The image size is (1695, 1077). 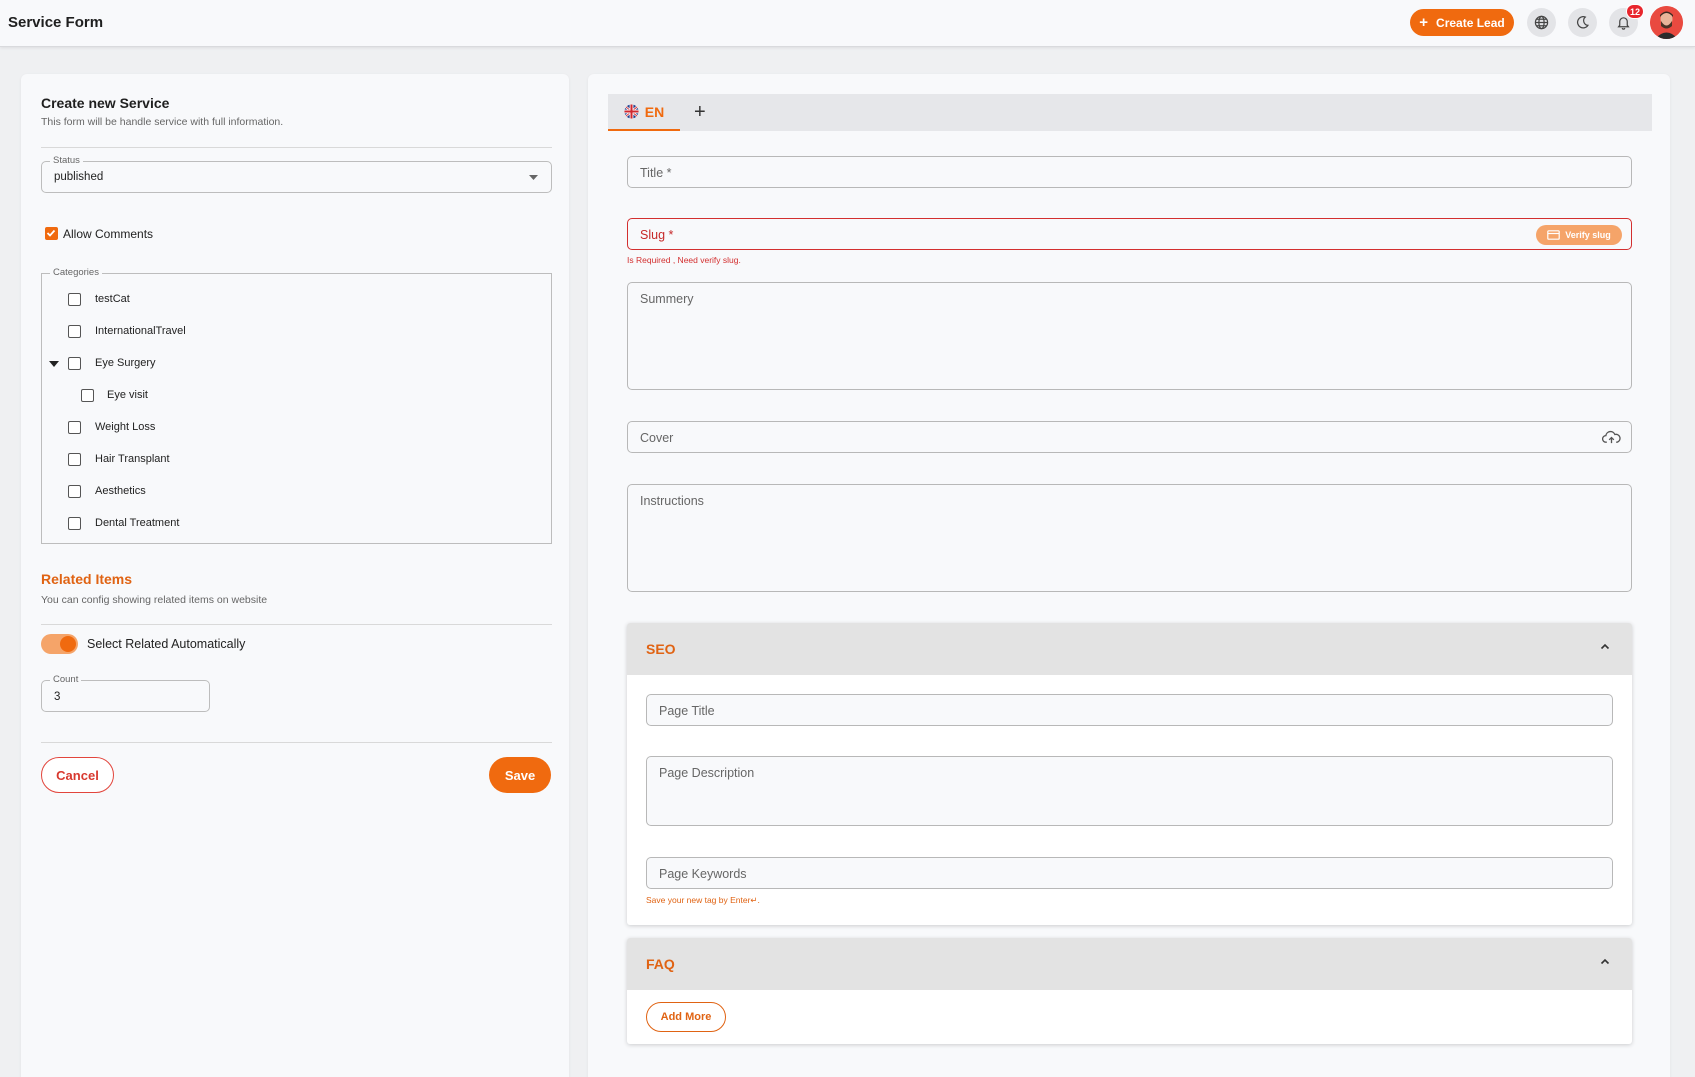 I want to click on uk-flag-icon, so click(x=631, y=111).